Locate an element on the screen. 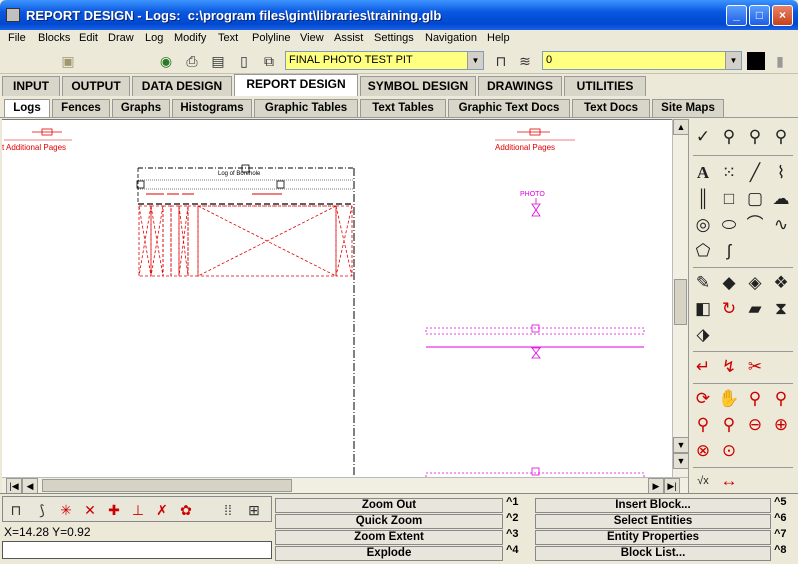 The image size is (798, 564). lock-icon: ⊓ is located at coordinates (501, 61).